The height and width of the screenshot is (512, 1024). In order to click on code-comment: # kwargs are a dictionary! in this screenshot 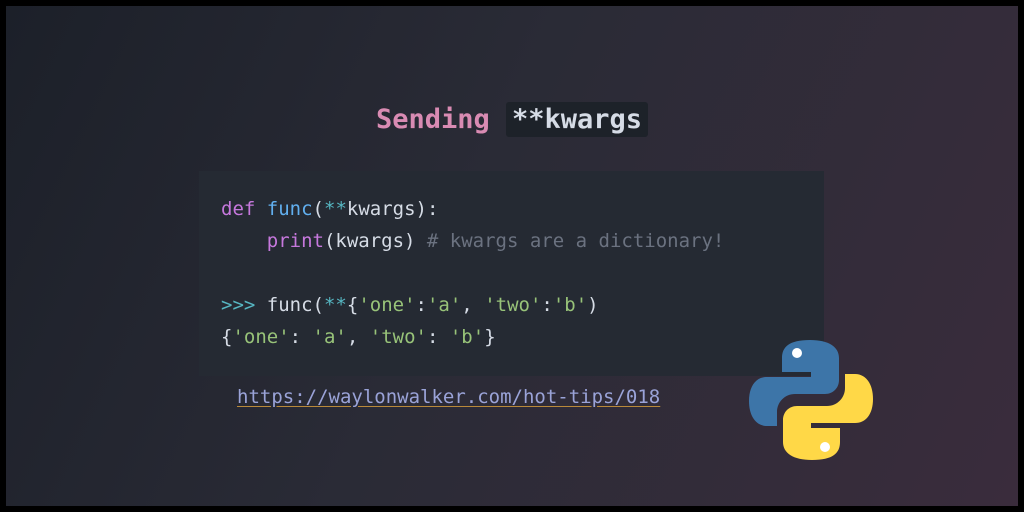, I will do `click(575, 241)`.